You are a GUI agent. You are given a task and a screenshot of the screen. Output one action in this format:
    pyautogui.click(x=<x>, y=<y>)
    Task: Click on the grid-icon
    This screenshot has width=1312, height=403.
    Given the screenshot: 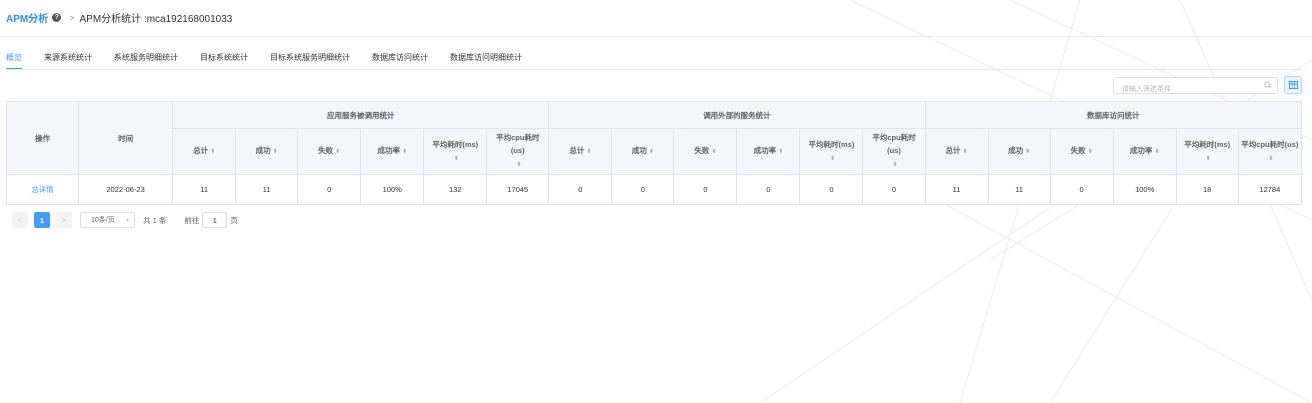 What is the action you would take?
    pyautogui.click(x=1293, y=85)
    